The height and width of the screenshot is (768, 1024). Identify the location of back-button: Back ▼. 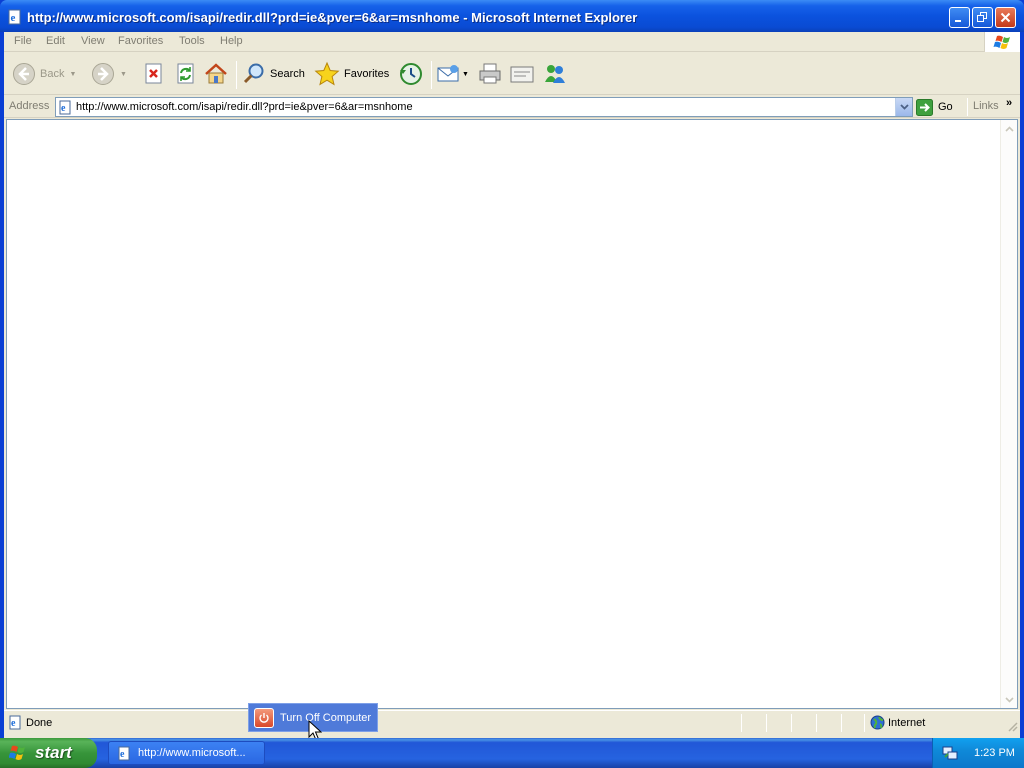
(44, 74).